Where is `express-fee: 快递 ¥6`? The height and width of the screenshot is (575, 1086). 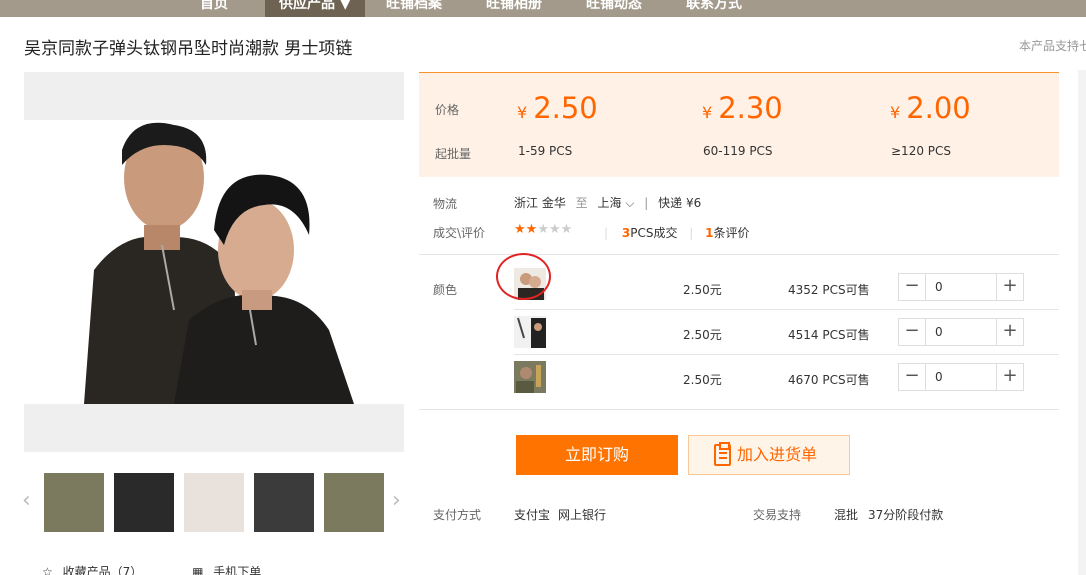 express-fee: 快递 ¥6 is located at coordinates (680, 203).